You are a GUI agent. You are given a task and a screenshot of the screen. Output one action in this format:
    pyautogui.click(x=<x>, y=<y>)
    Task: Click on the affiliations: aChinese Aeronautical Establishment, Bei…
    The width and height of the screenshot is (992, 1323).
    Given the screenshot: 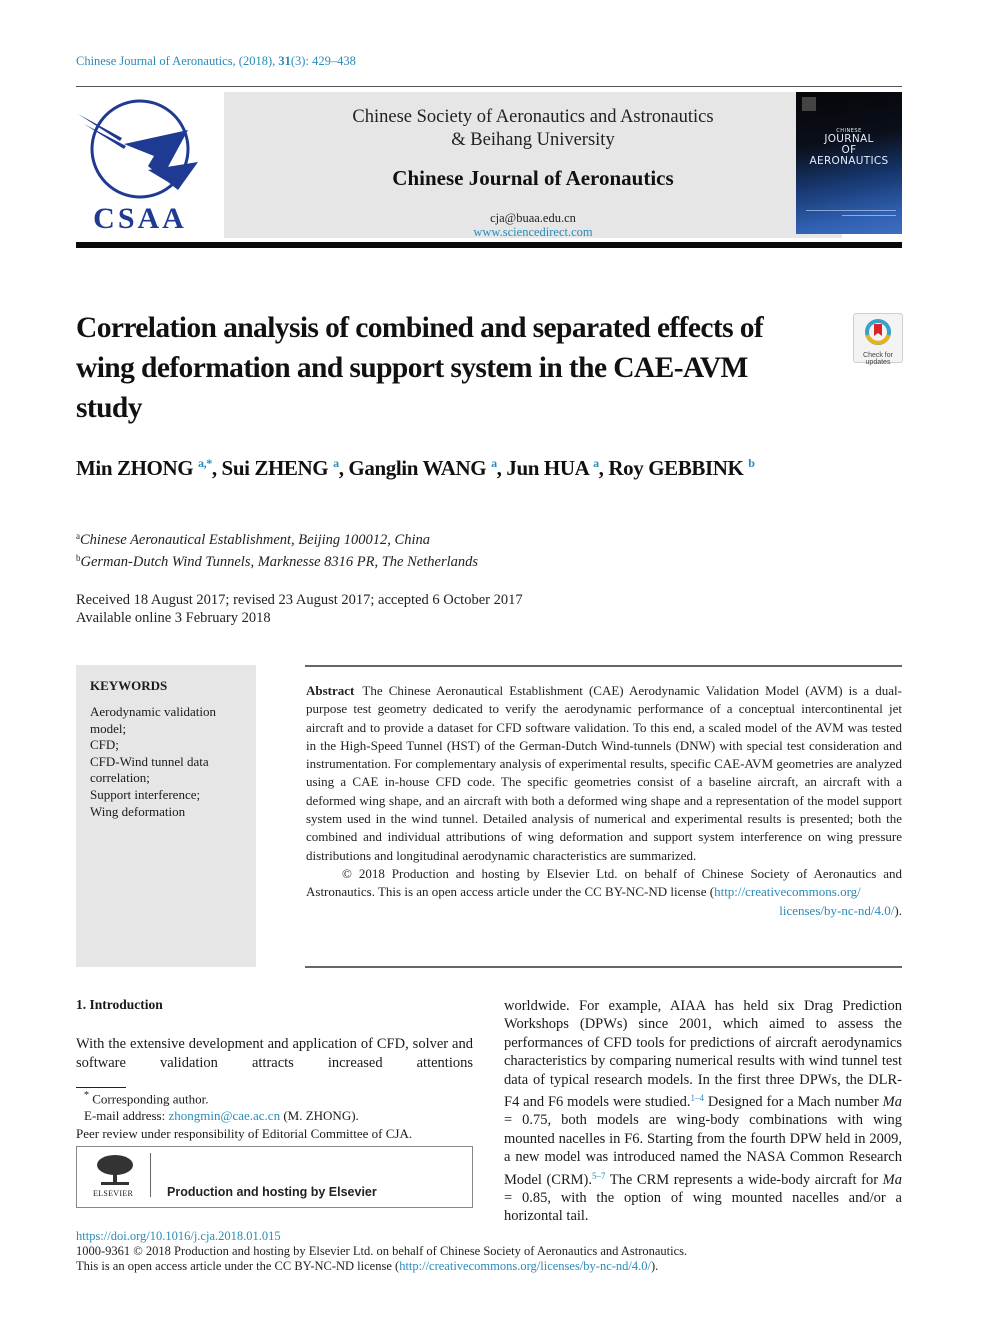 What is the action you would take?
    pyautogui.click(x=277, y=549)
    